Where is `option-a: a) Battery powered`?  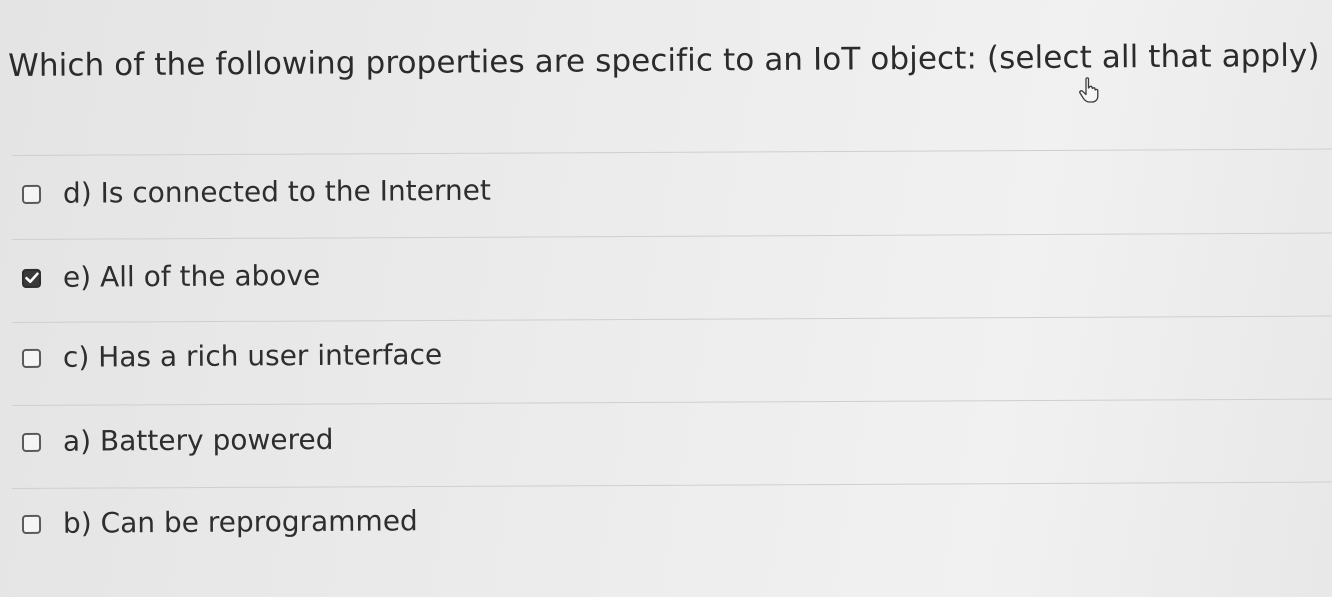 option-a: a) Battery powered is located at coordinates (177, 441).